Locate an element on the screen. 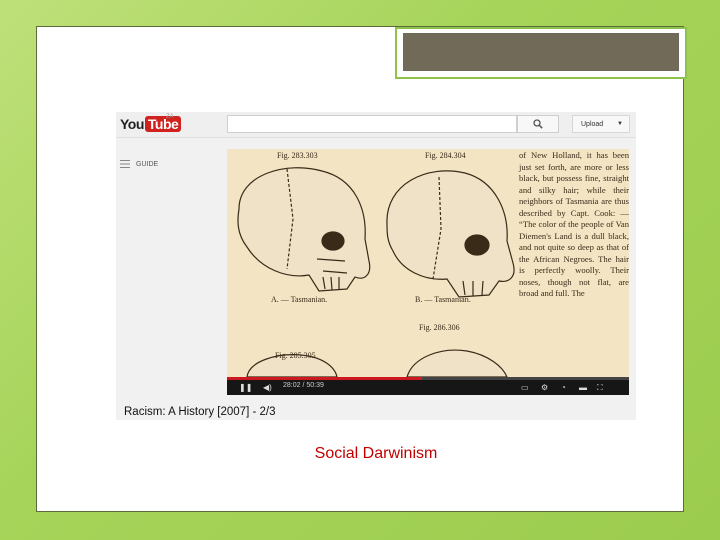  fig-c-label: Fig. 285.305 is located at coordinates (295, 355).